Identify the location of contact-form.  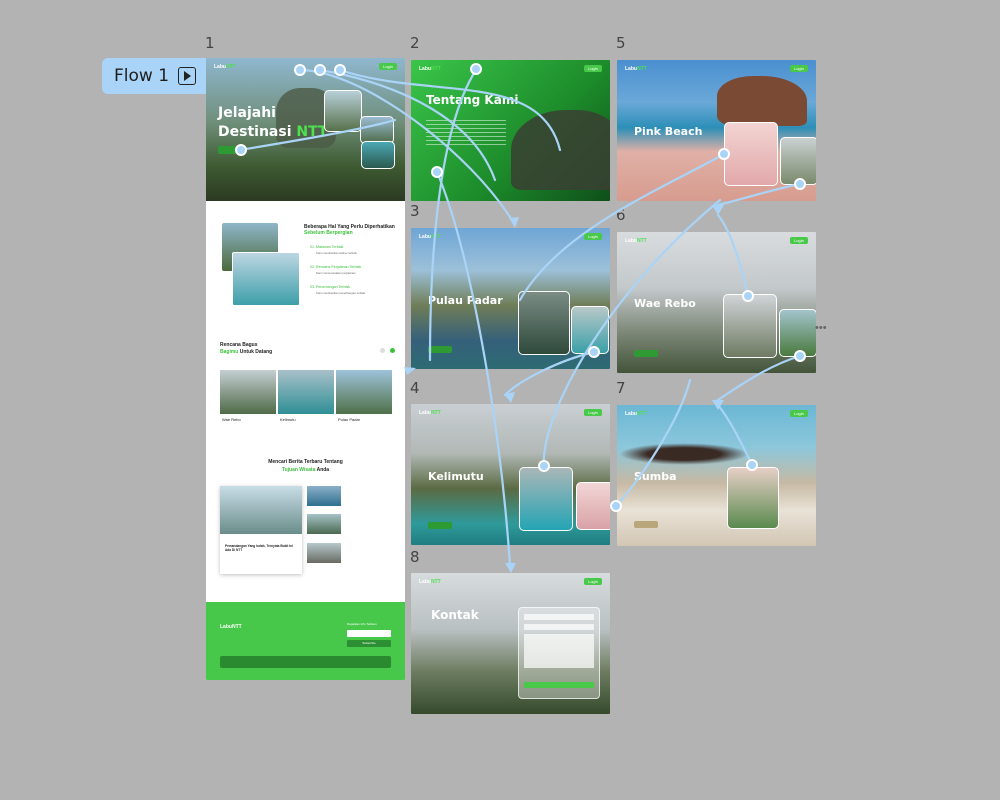
(559, 653).